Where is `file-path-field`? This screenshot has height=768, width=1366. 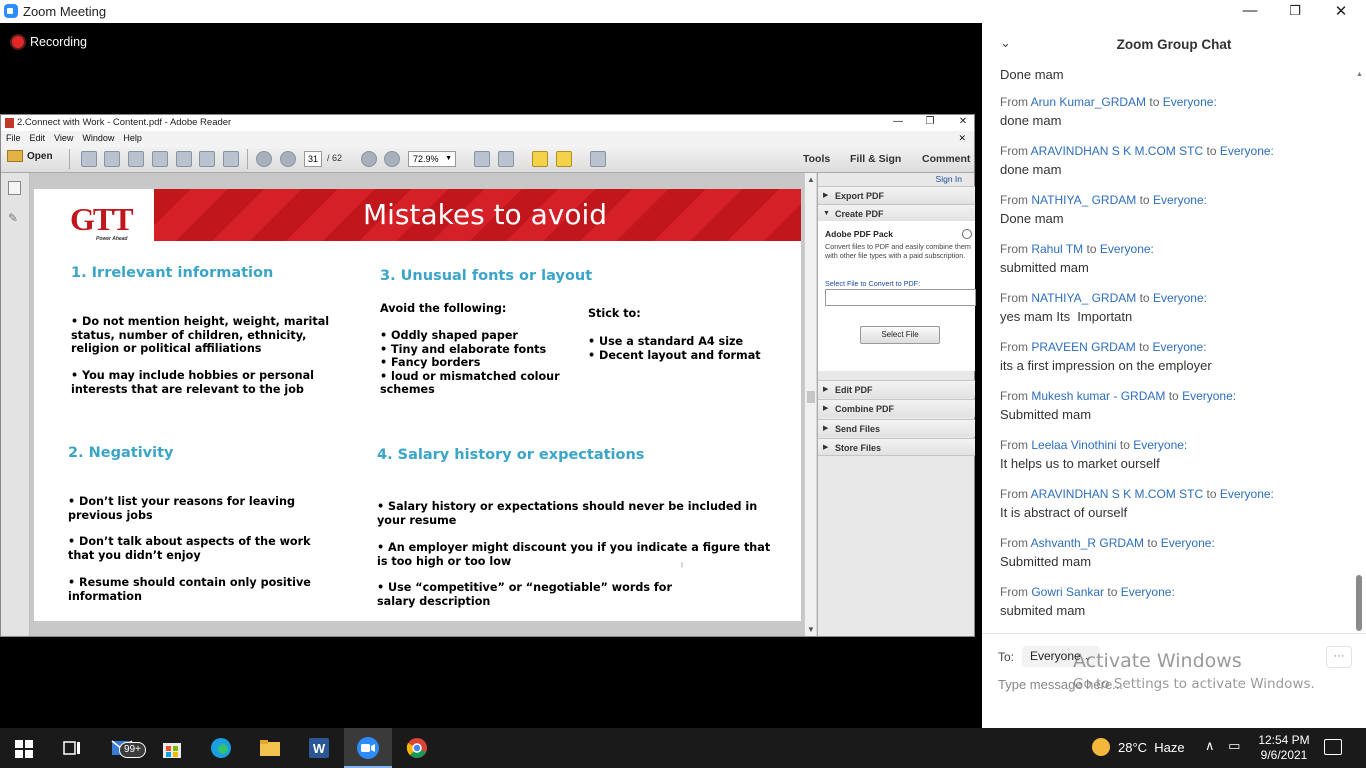 file-path-field is located at coordinates (900, 297).